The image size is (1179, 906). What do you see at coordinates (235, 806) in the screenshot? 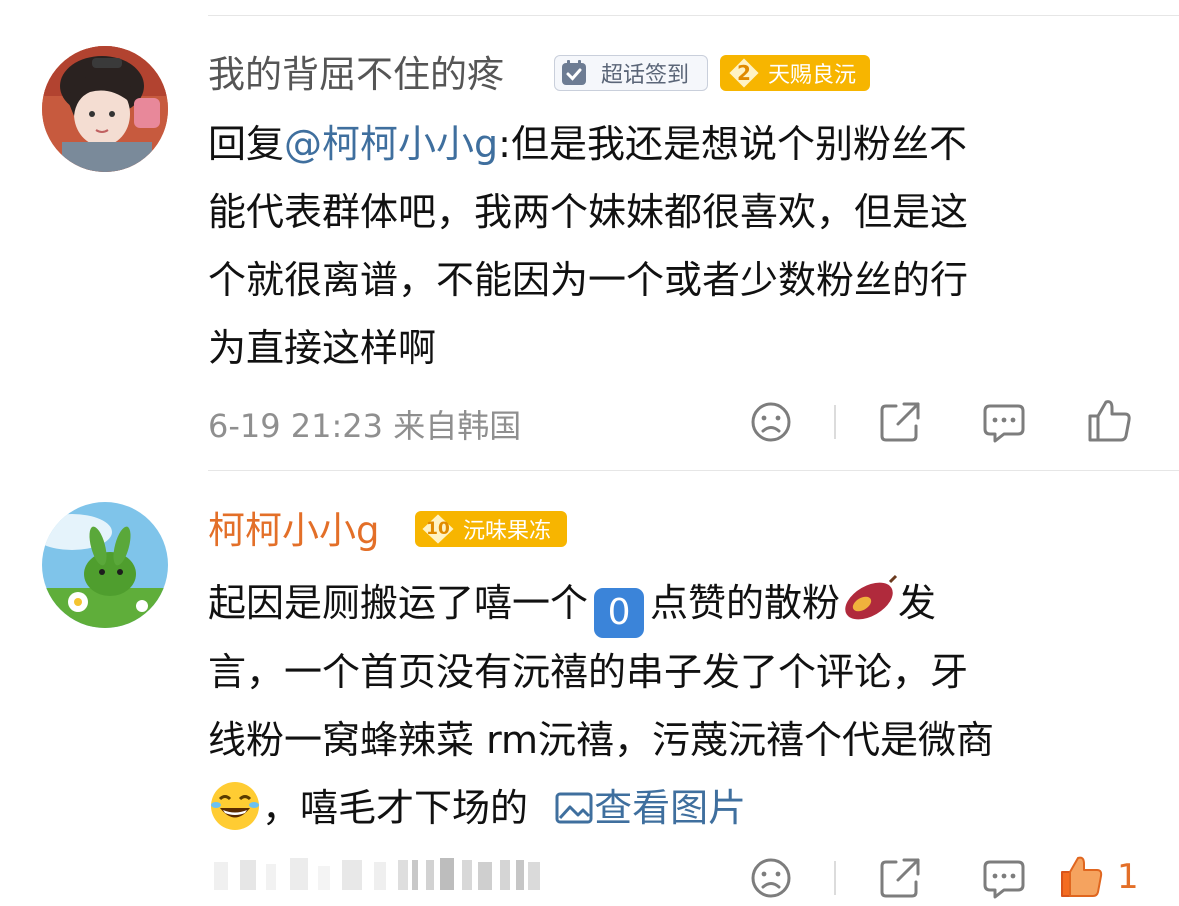
I see `laughing-emoji` at bounding box center [235, 806].